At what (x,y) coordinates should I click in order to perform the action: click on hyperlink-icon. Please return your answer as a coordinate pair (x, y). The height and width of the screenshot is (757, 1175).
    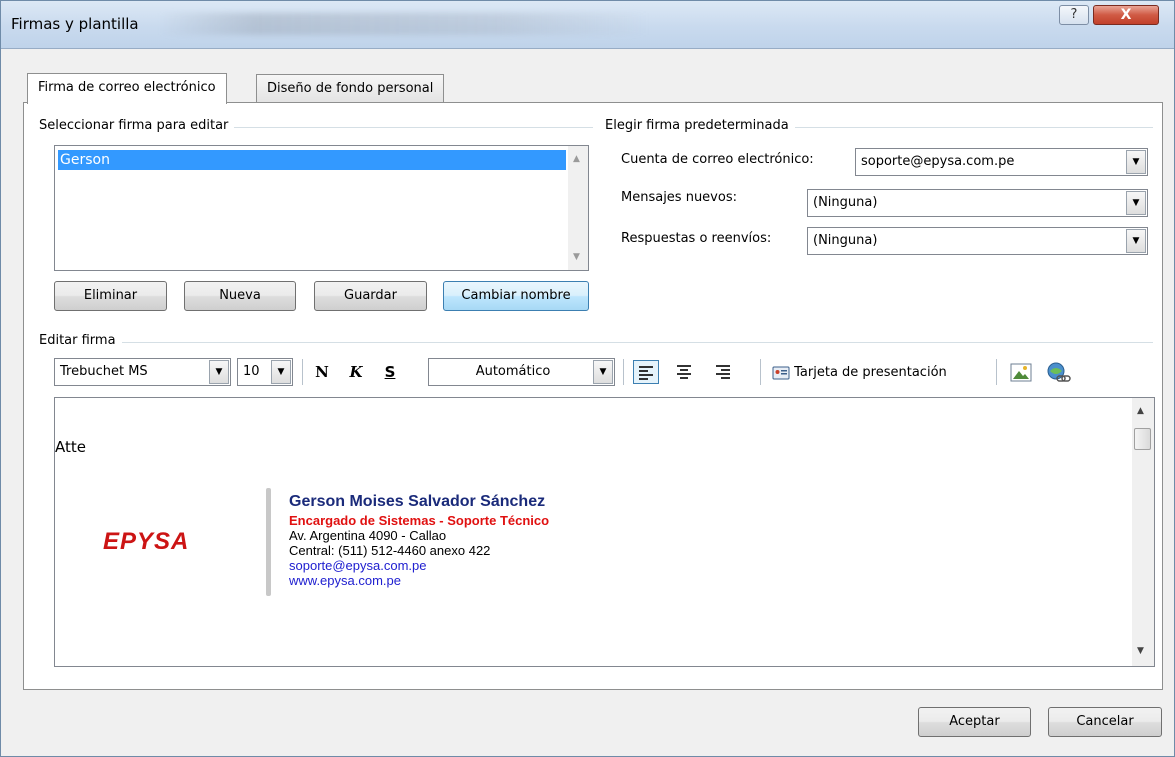
    Looking at the image, I should click on (1059, 372).